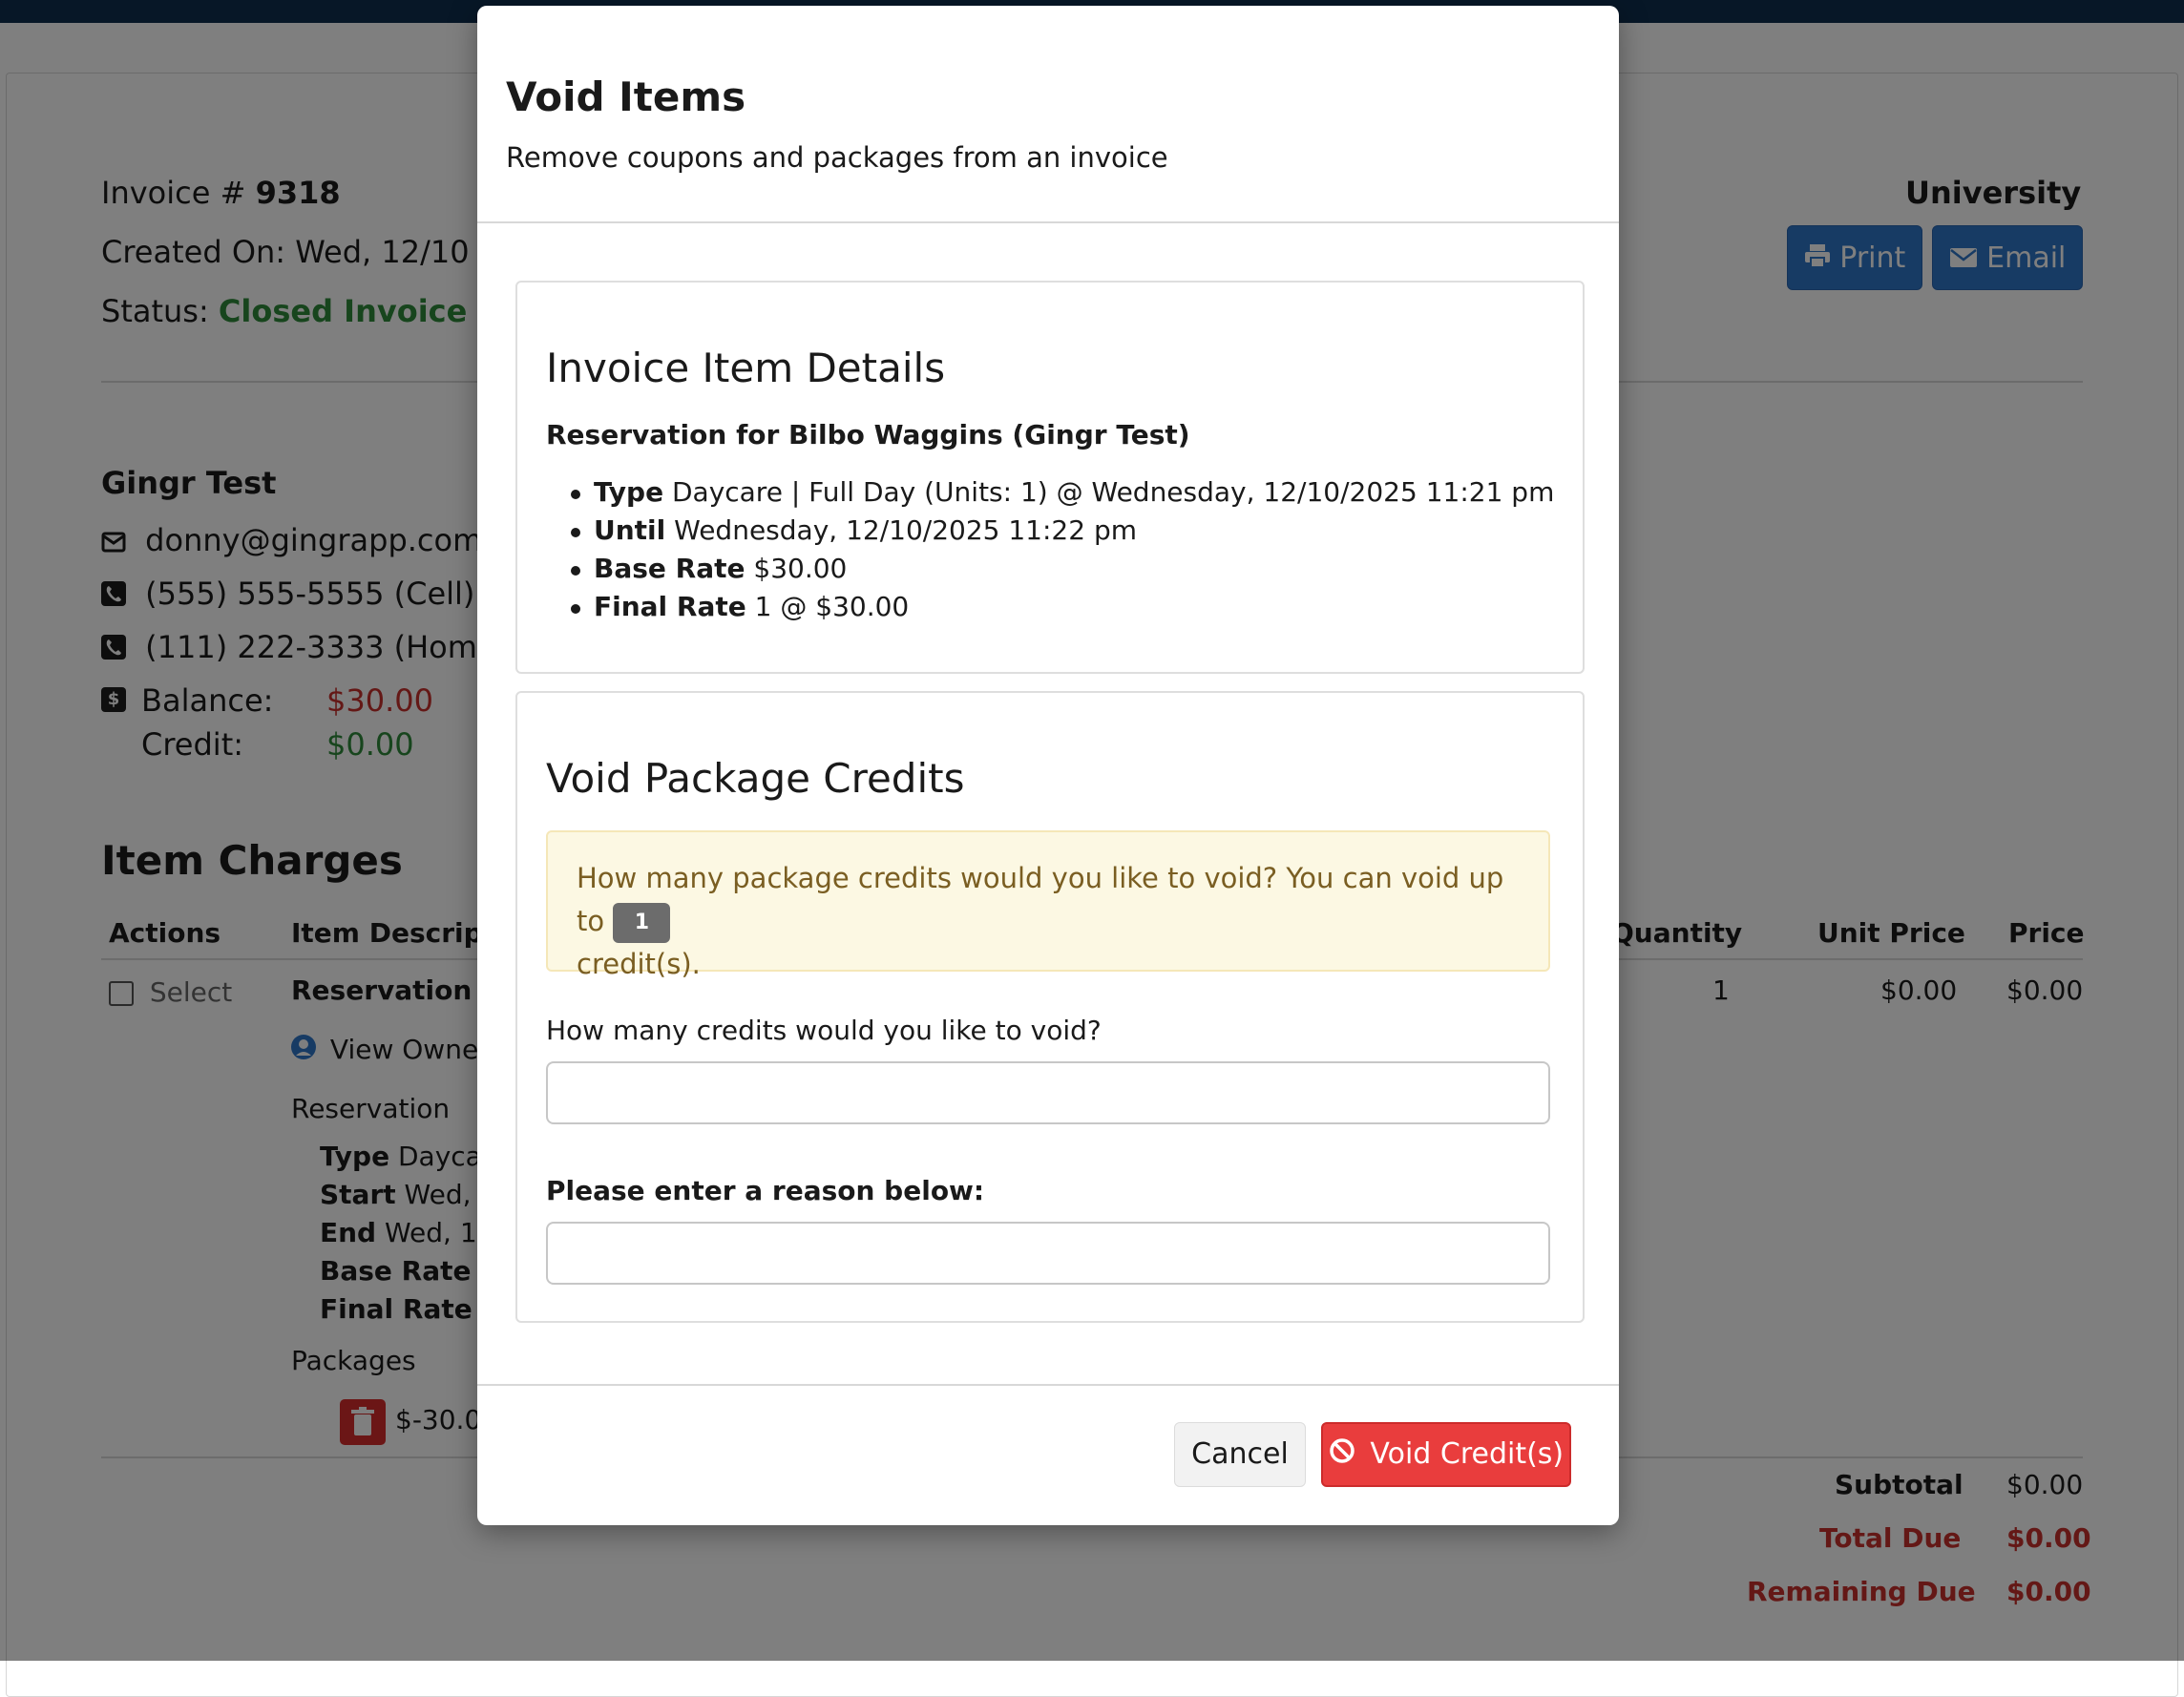  Describe the element at coordinates (1048, 1385) in the screenshot. I see `modal-footer-divider` at that location.